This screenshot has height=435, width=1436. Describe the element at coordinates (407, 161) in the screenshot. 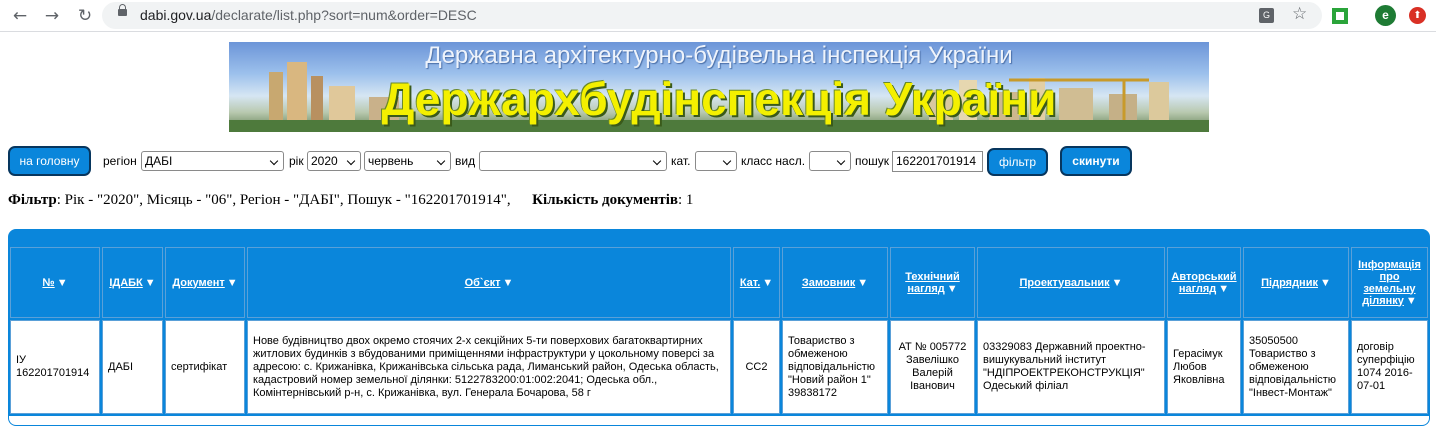

I see `month-select: червень` at that location.